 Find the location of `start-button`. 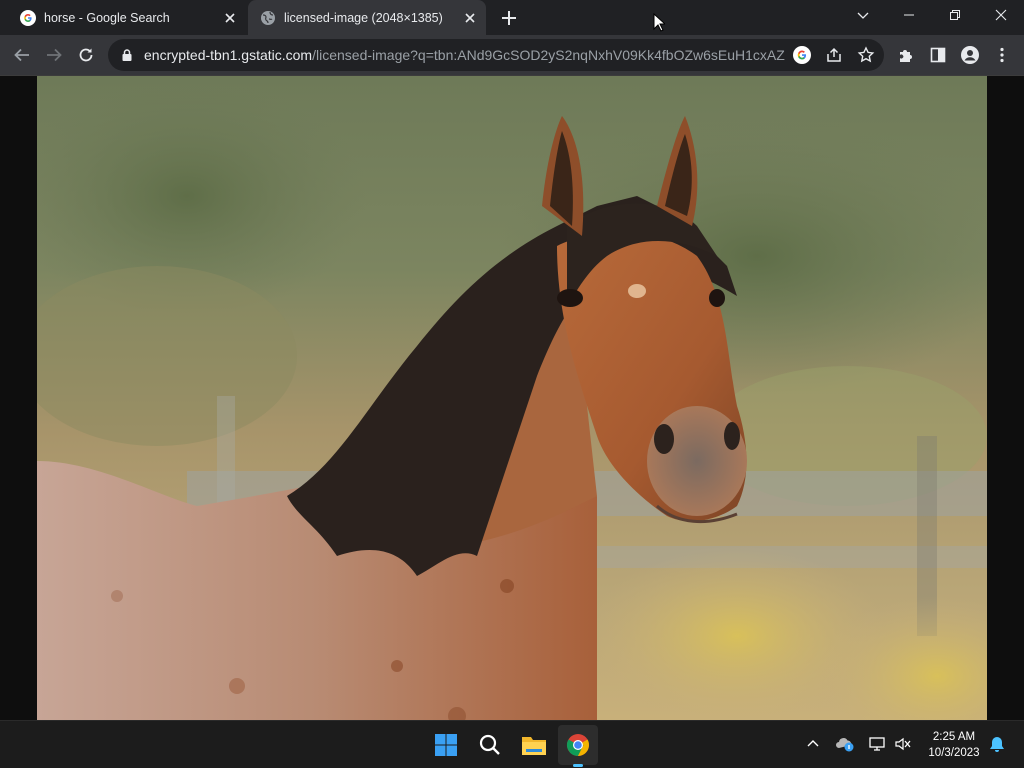

start-button is located at coordinates (446, 745).